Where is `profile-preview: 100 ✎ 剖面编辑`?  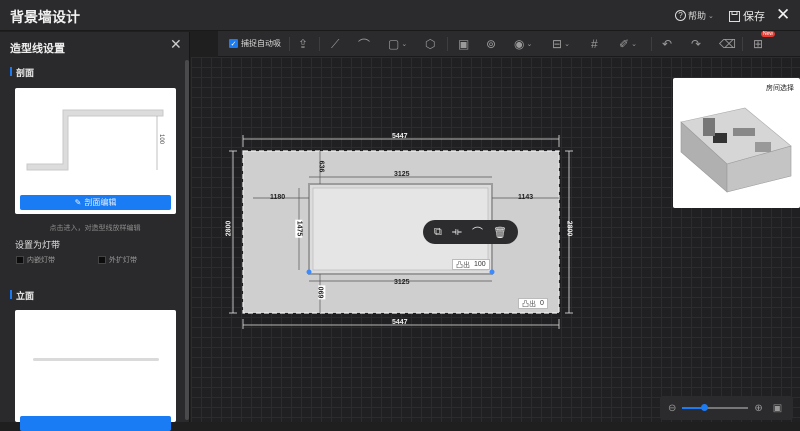 profile-preview: 100 ✎ 剖面编辑 is located at coordinates (95, 151).